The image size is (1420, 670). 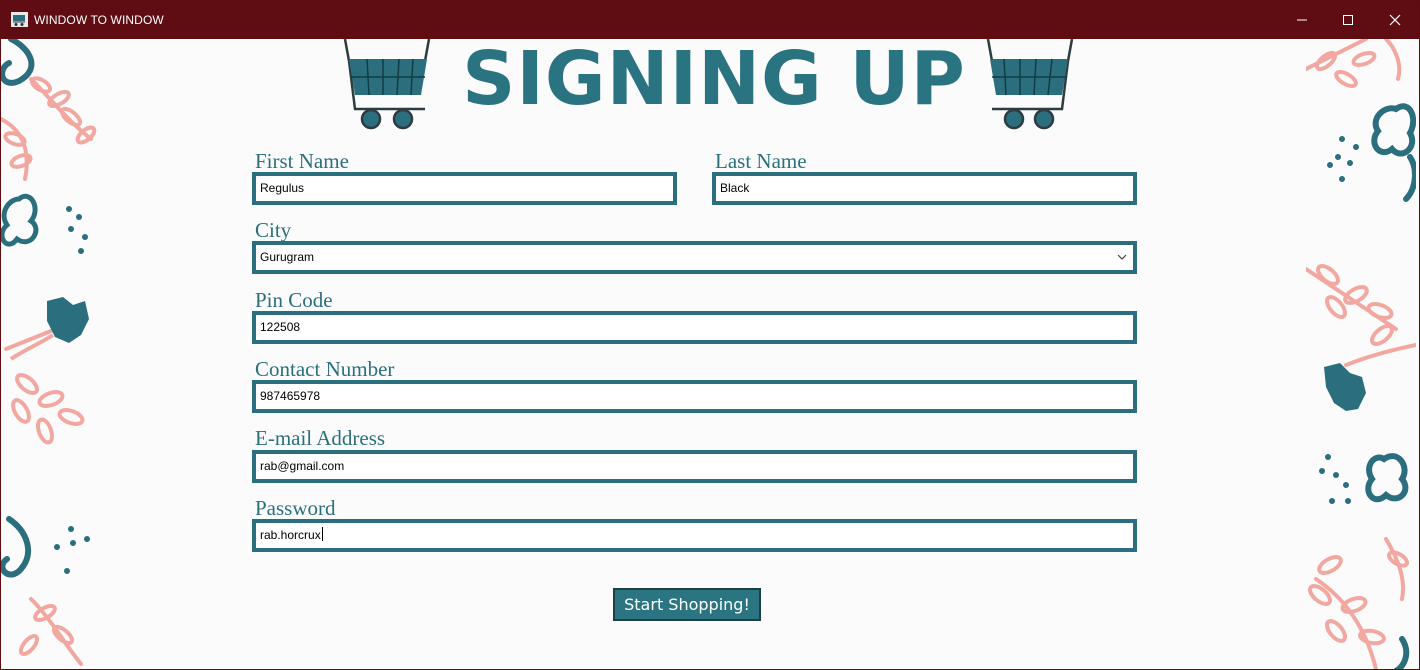 I want to click on maximize-button, so click(x=1348, y=20).